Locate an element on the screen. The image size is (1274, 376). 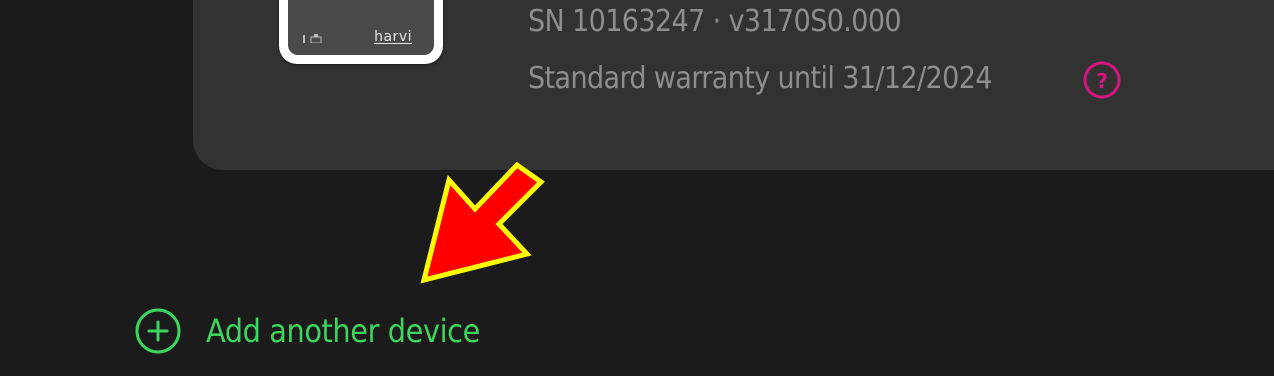
device-status-icons is located at coordinates (312, 38).